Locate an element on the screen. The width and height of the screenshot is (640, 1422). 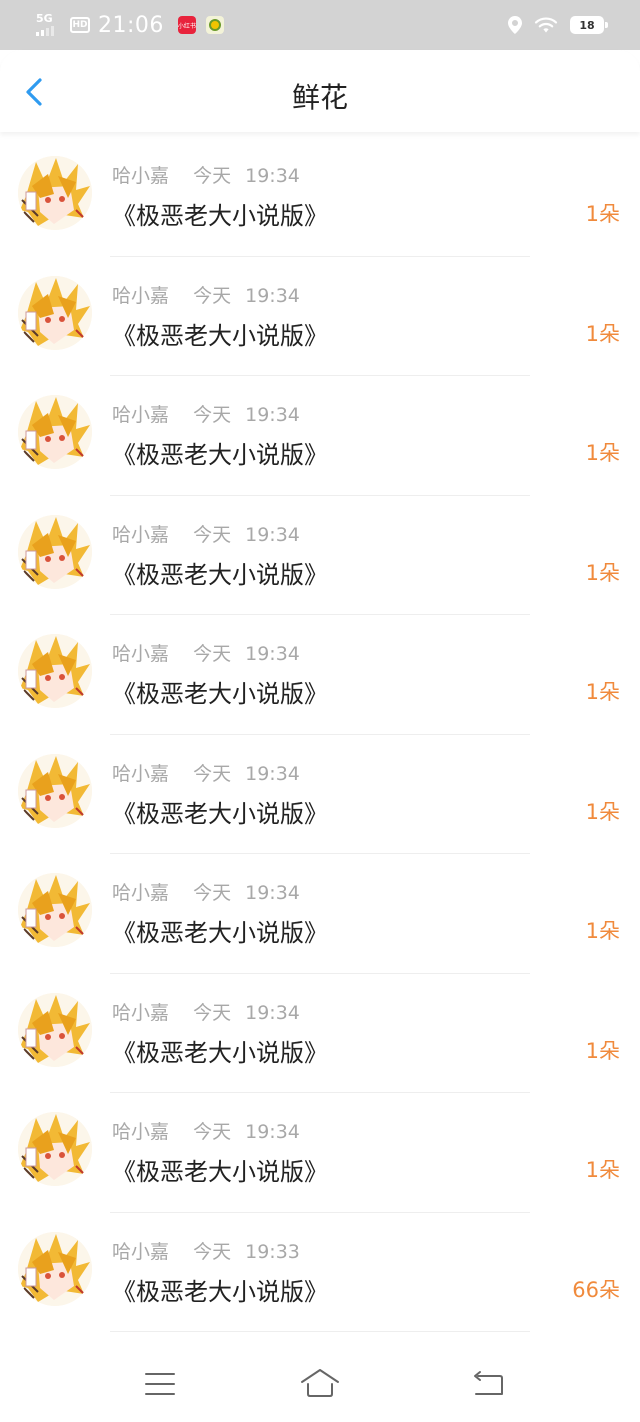
back-nav-button is located at coordinates (488, 1384).